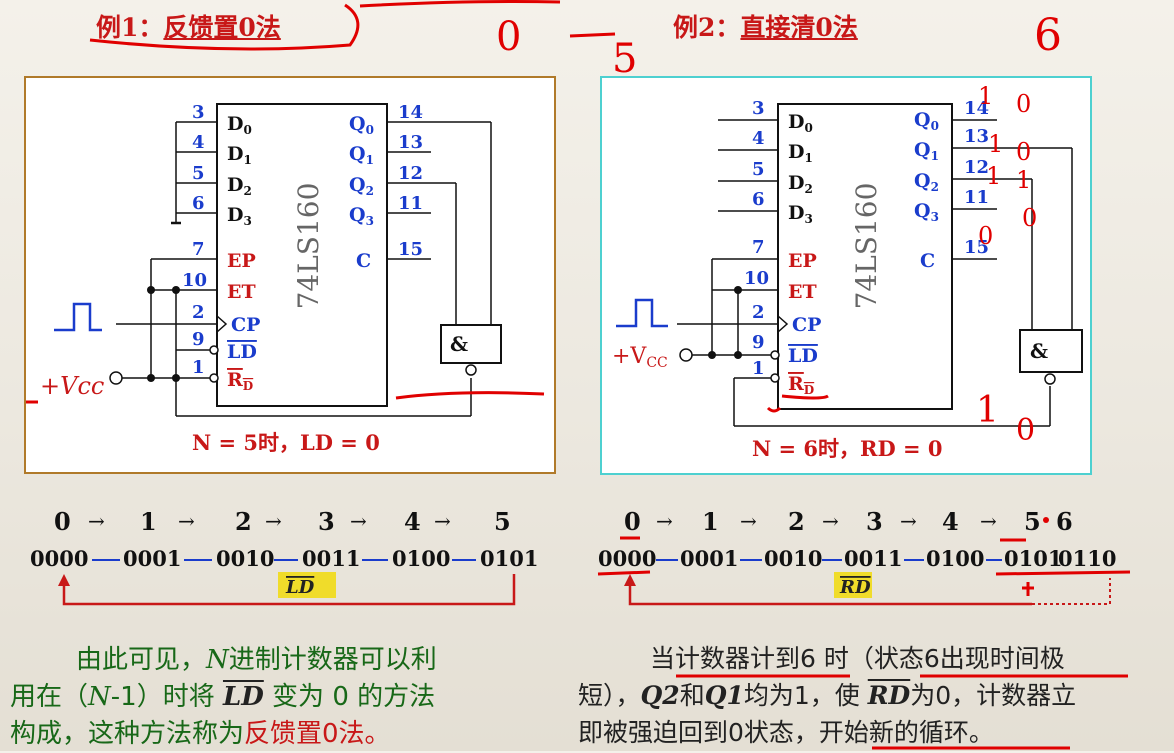 The width and height of the screenshot is (1174, 753). I want to click on svg-text: 0110, so click(1087, 558).